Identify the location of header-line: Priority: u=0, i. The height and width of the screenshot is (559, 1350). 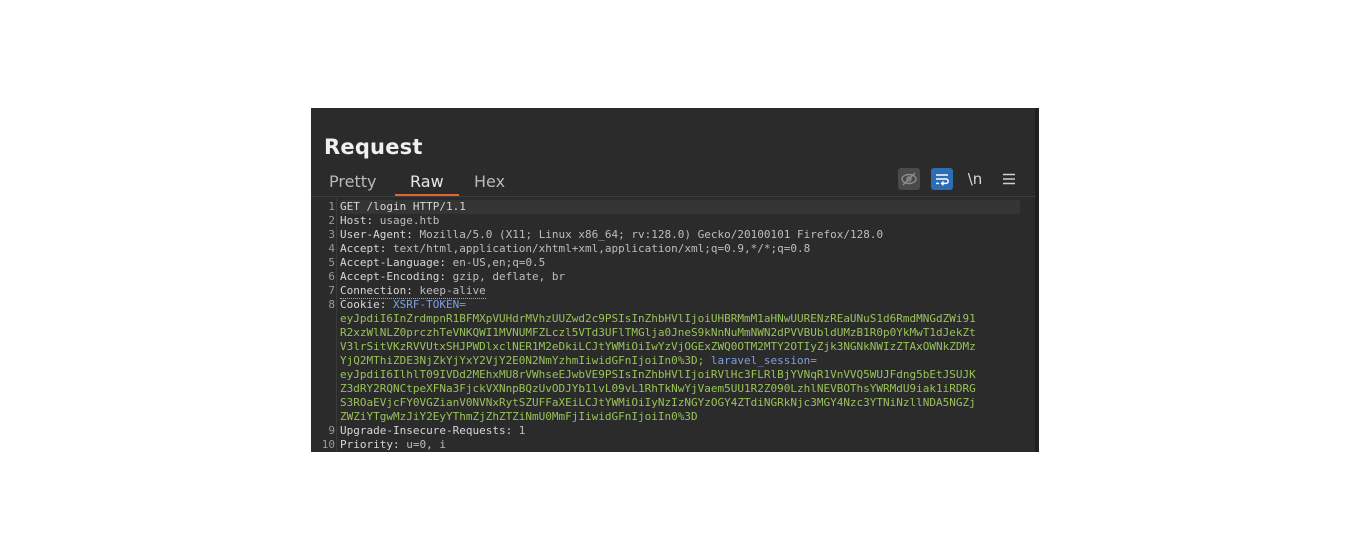
(393, 445).